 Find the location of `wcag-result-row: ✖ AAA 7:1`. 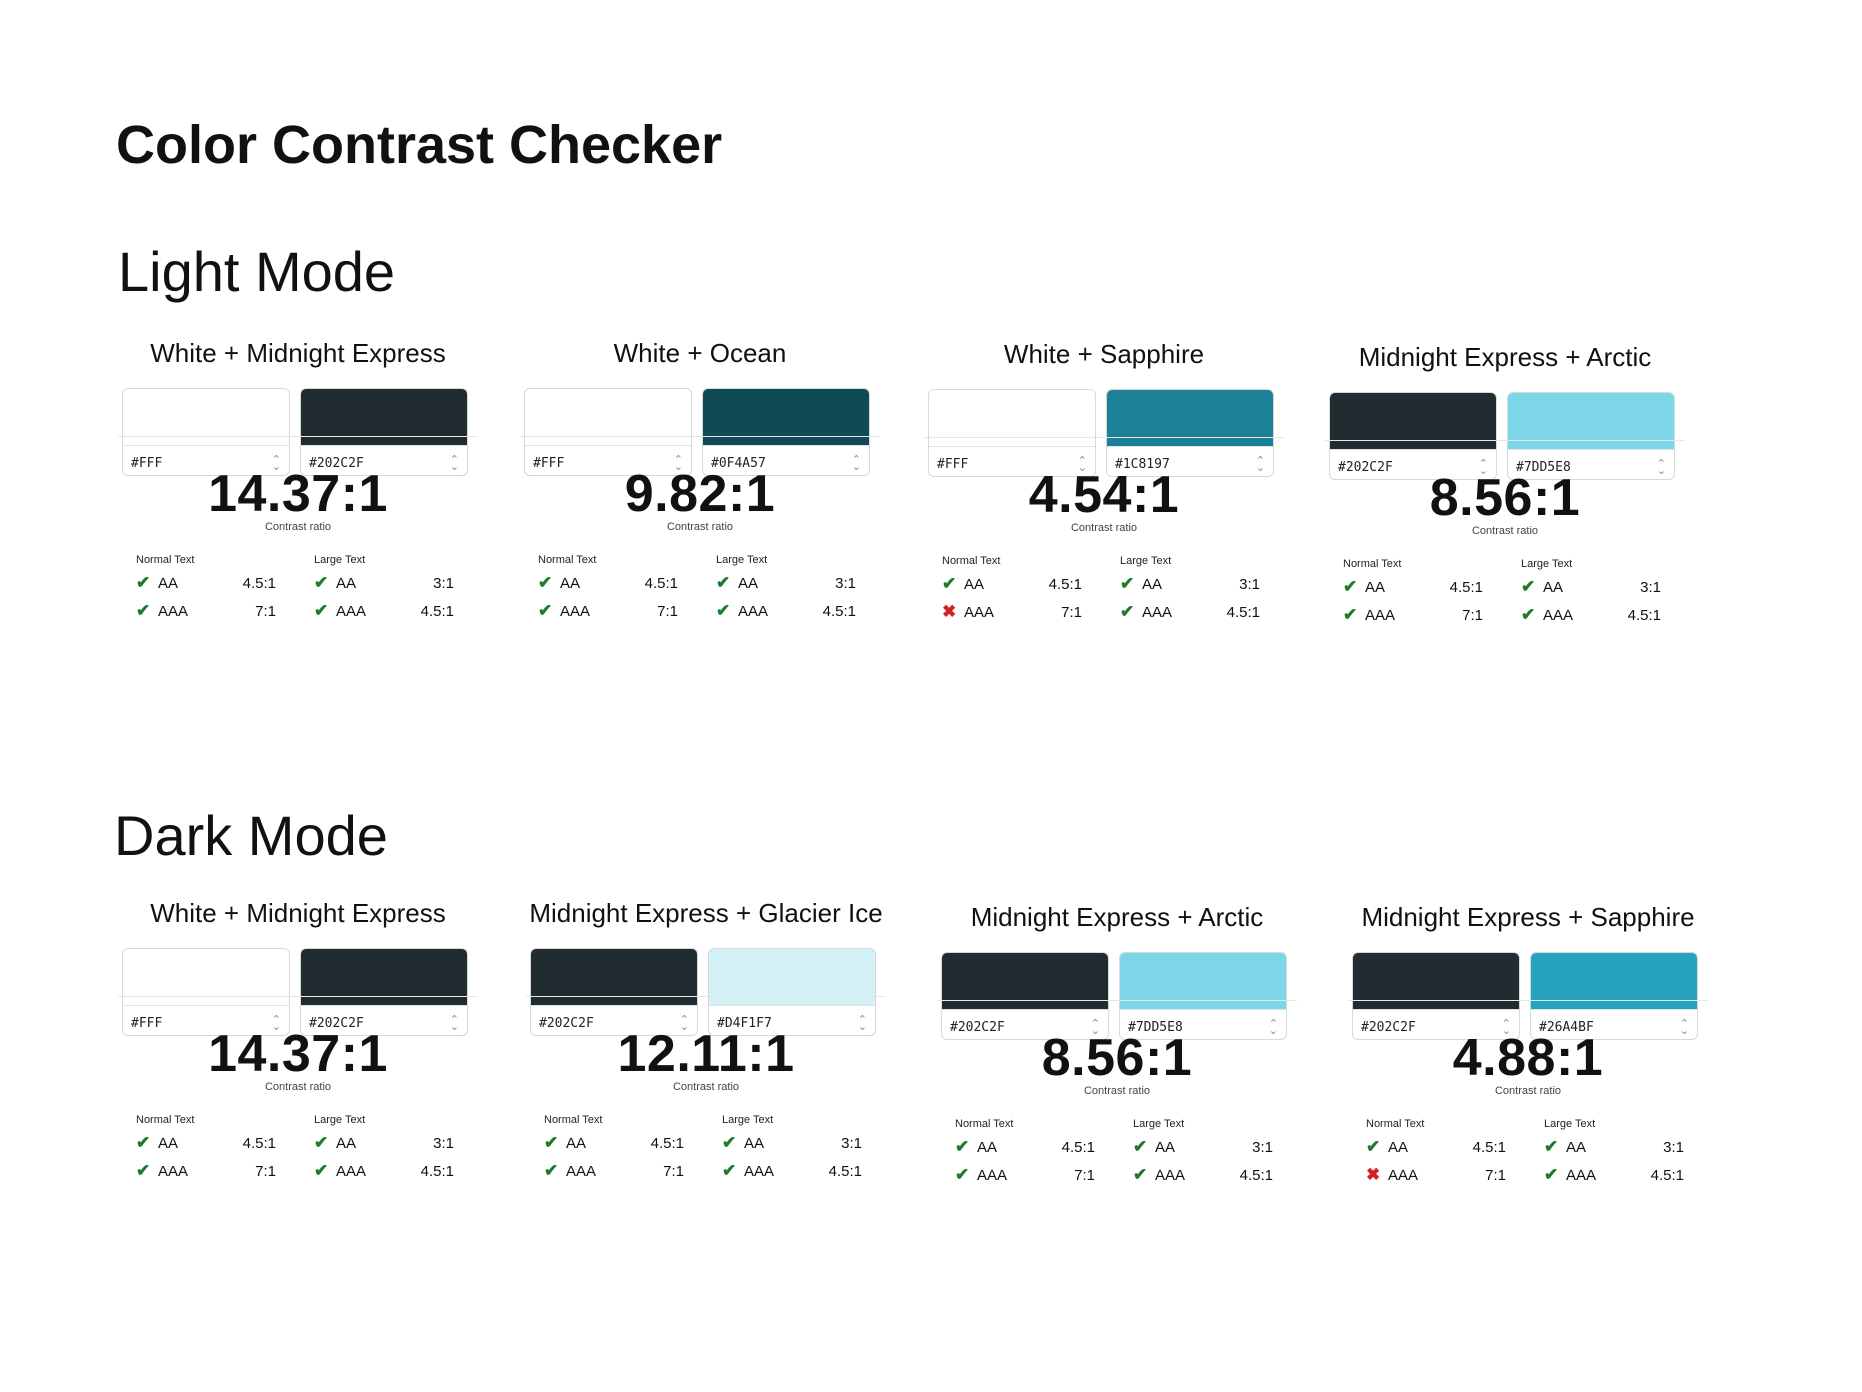

wcag-result-row: ✖ AAA 7:1 is located at coordinates (1451, 1176).